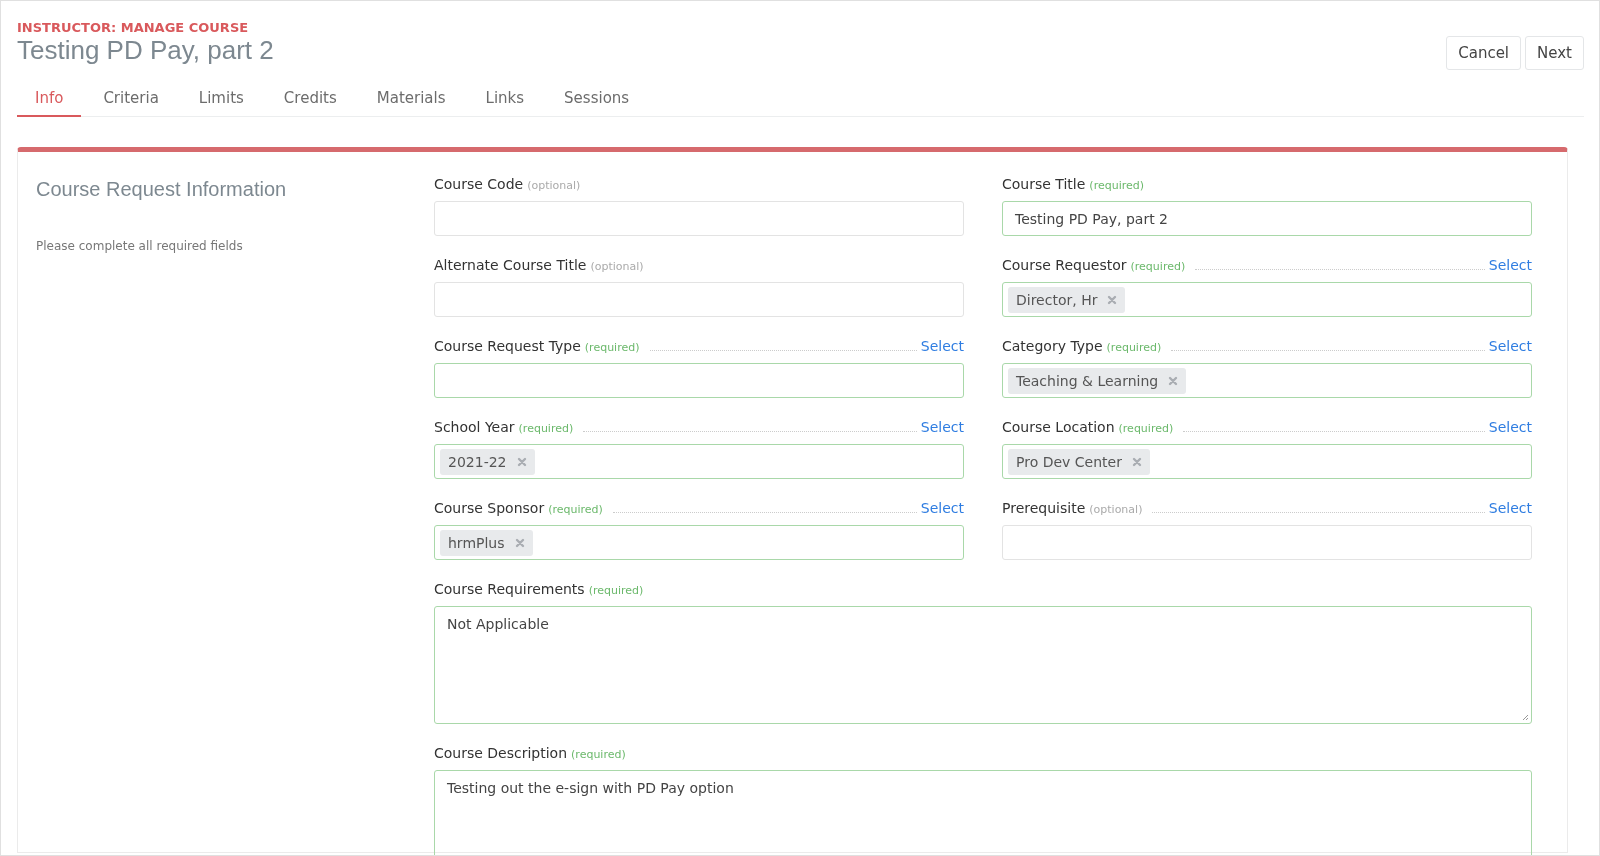 Image resolution: width=1600 pixels, height=856 pixels. I want to click on input-field: Testing PD Pay, part 2, so click(1267, 218).